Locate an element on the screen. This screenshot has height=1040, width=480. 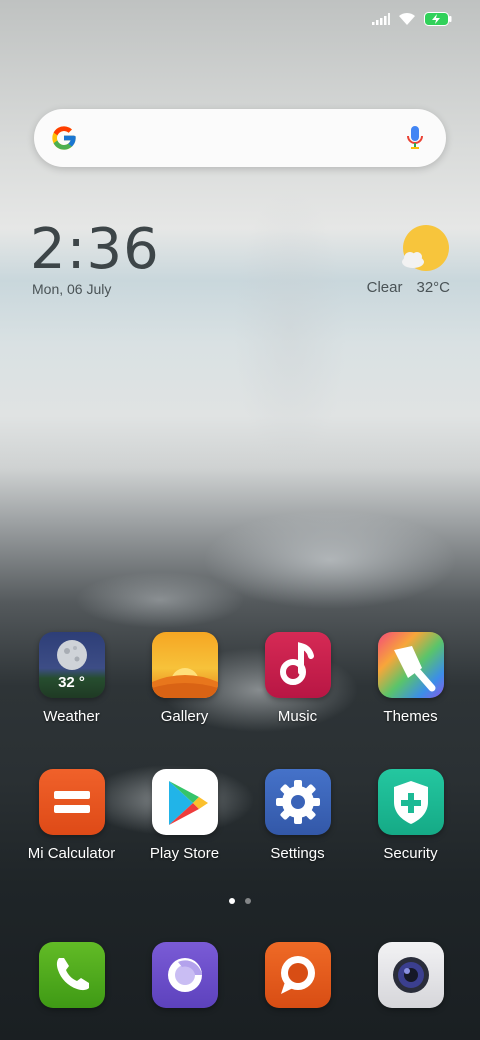
app-settings: Settings is located at coordinates (297, 815).